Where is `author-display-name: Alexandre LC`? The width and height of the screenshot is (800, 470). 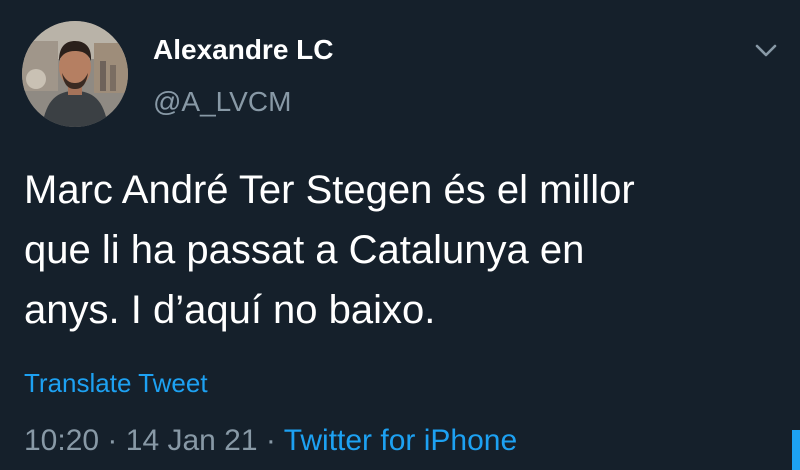 author-display-name: Alexandre LC is located at coordinates (243, 50).